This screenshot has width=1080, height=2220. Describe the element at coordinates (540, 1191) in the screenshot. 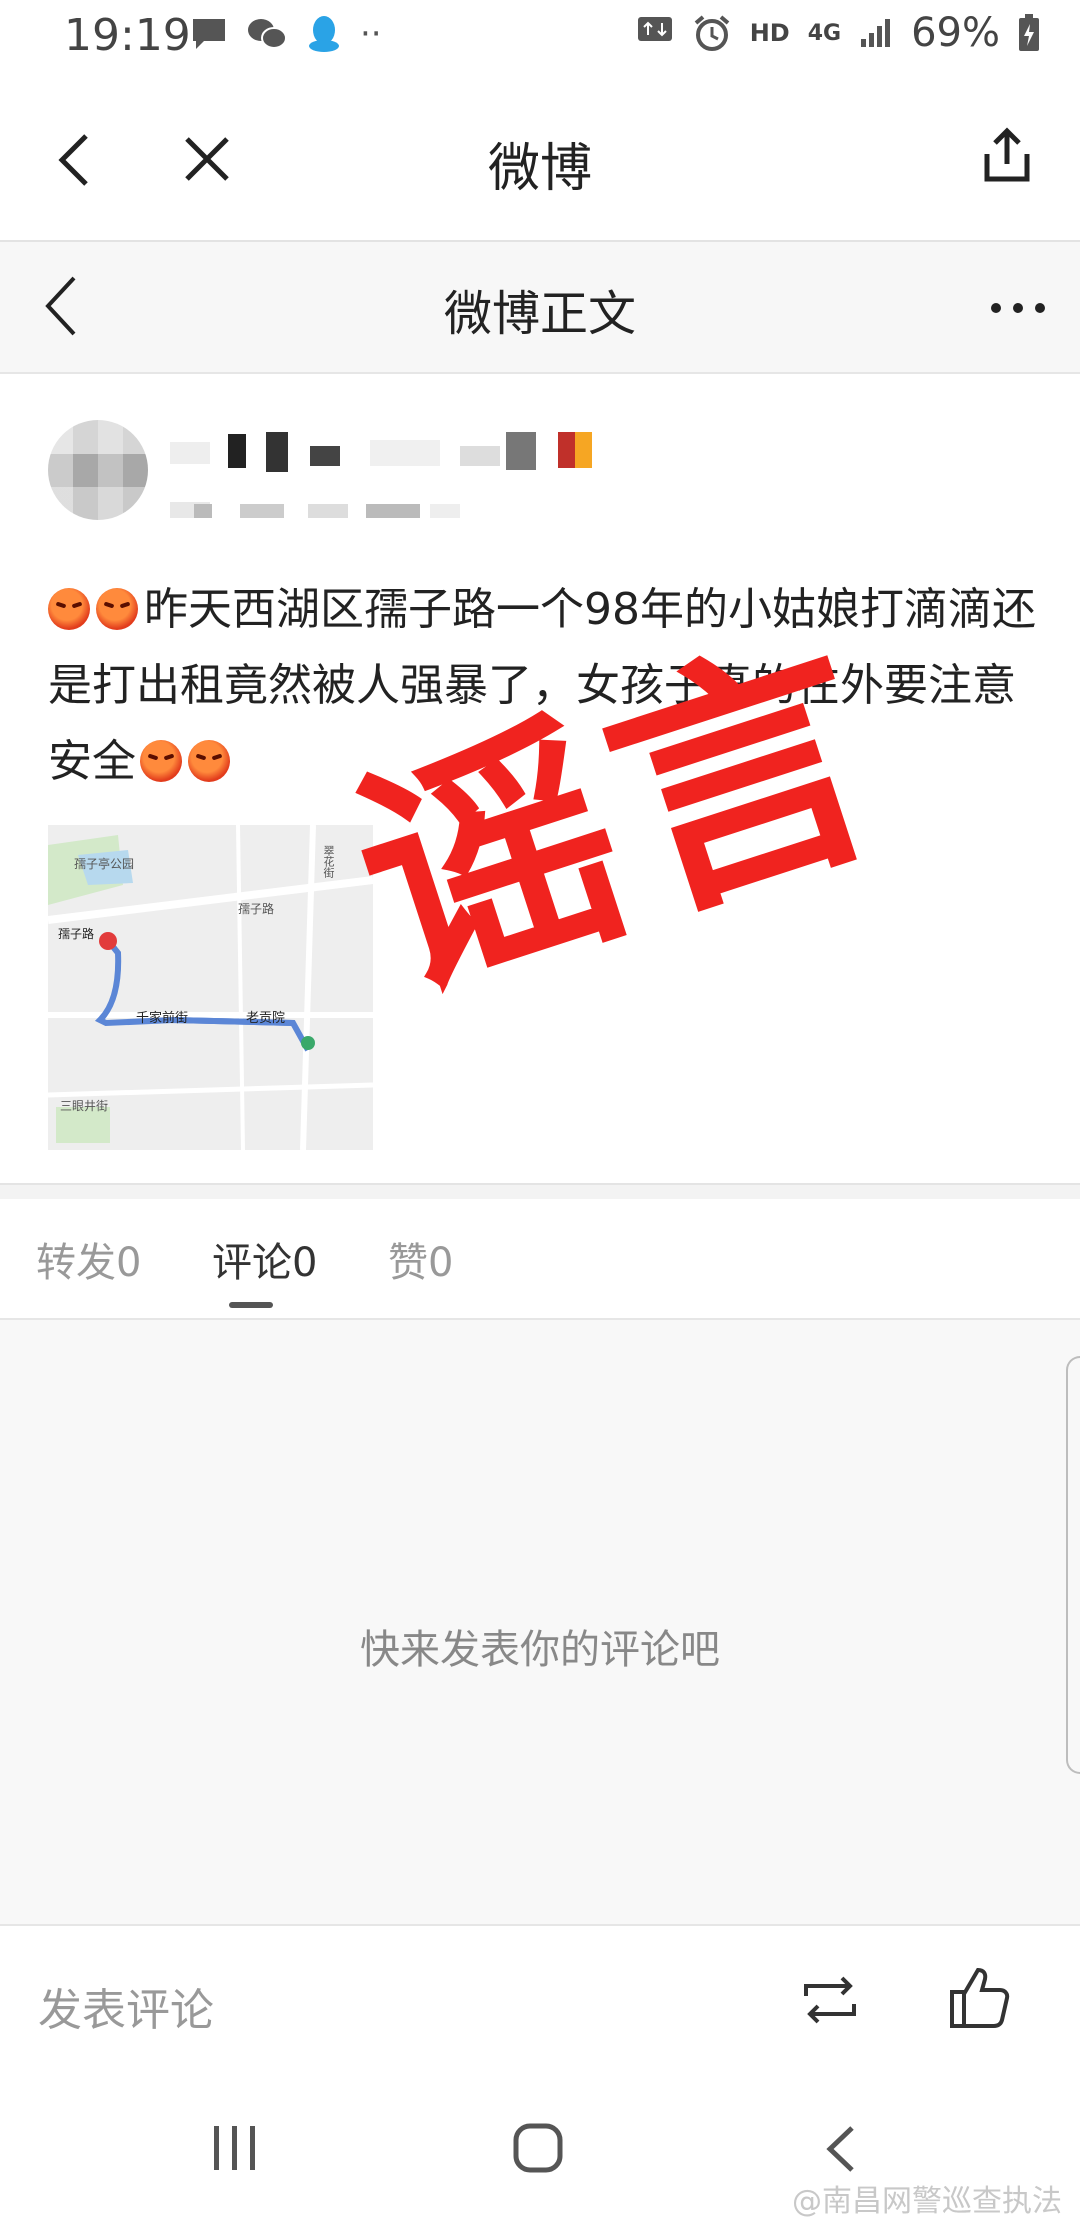

I see `section-divider` at that location.